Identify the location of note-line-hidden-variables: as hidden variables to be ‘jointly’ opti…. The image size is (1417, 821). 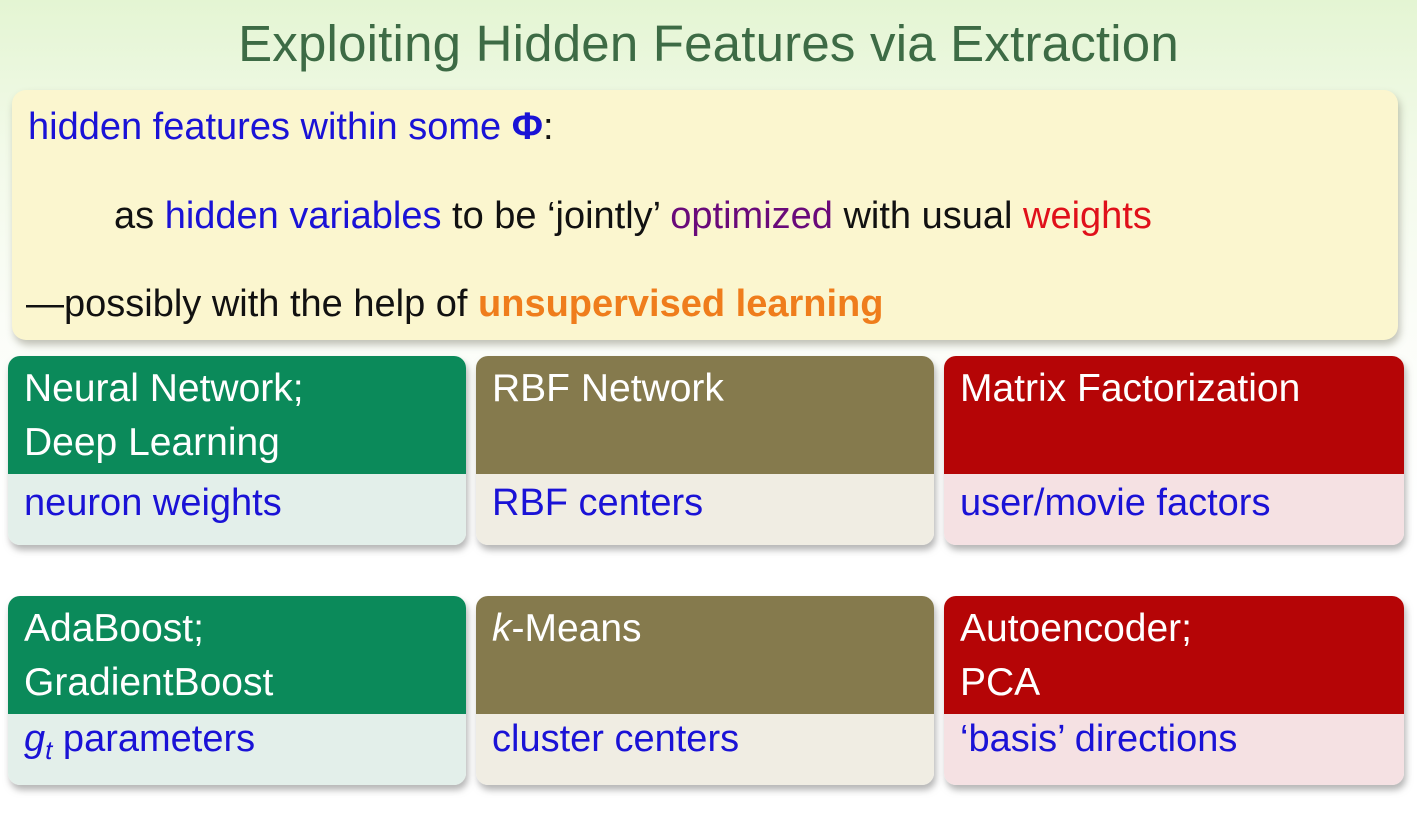
(633, 216).